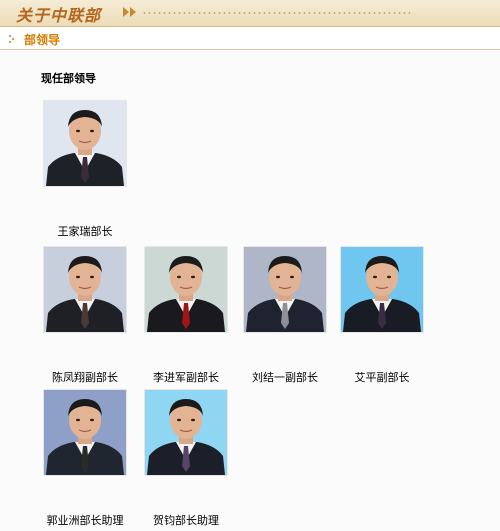 The height and width of the screenshot is (531, 500). What do you see at coordinates (85, 377) in the screenshot?
I see `leader-caption: 陈凤翔副部长` at bounding box center [85, 377].